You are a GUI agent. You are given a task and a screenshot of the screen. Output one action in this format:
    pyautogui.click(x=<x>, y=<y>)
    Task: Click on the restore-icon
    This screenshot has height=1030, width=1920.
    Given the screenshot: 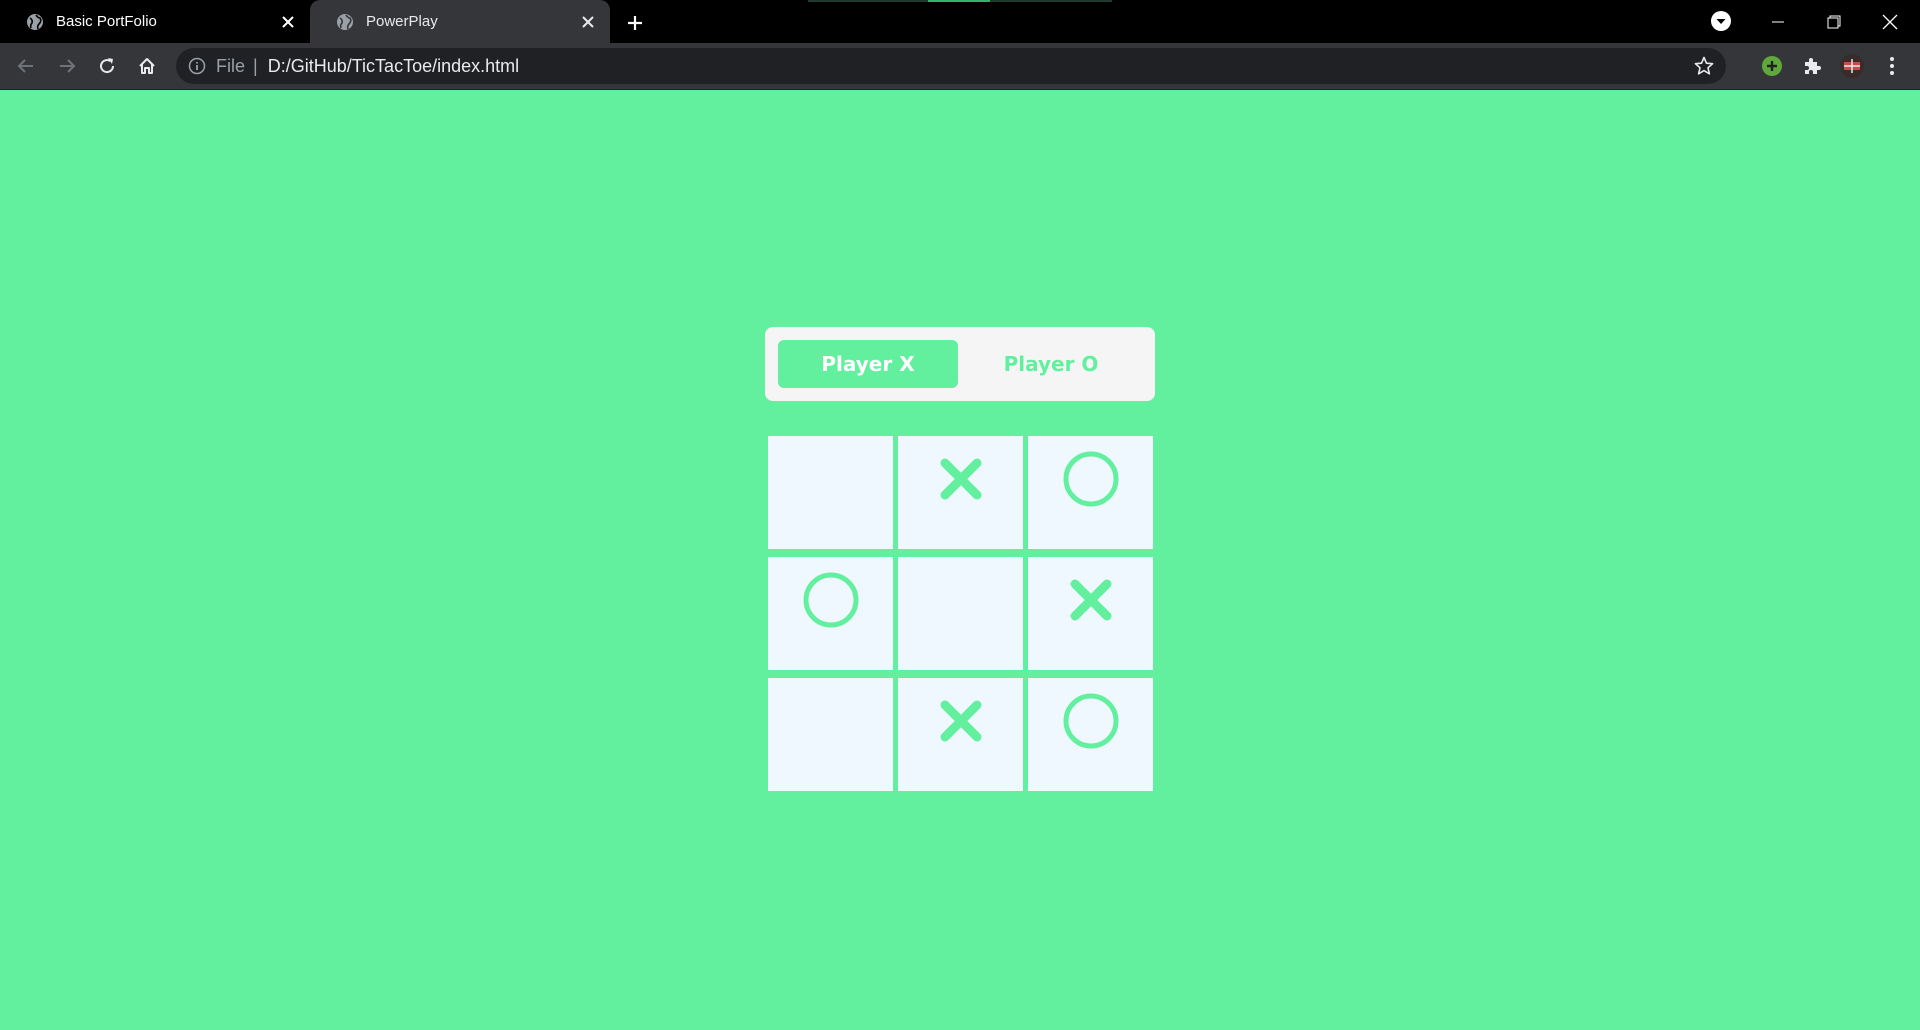 What is the action you would take?
    pyautogui.click(x=1834, y=21)
    